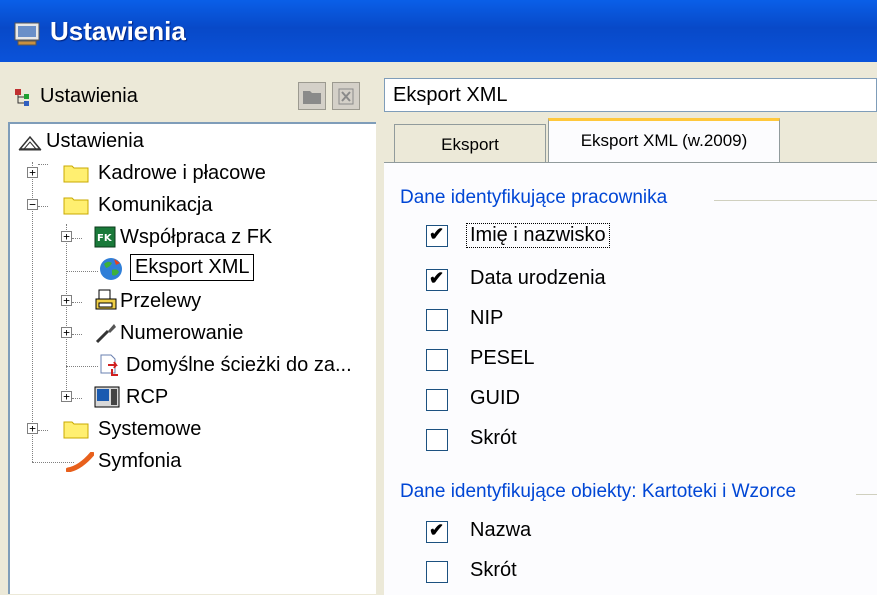 This screenshot has width=877, height=595. What do you see at coordinates (111, 269) in the screenshot?
I see `globe-icon` at bounding box center [111, 269].